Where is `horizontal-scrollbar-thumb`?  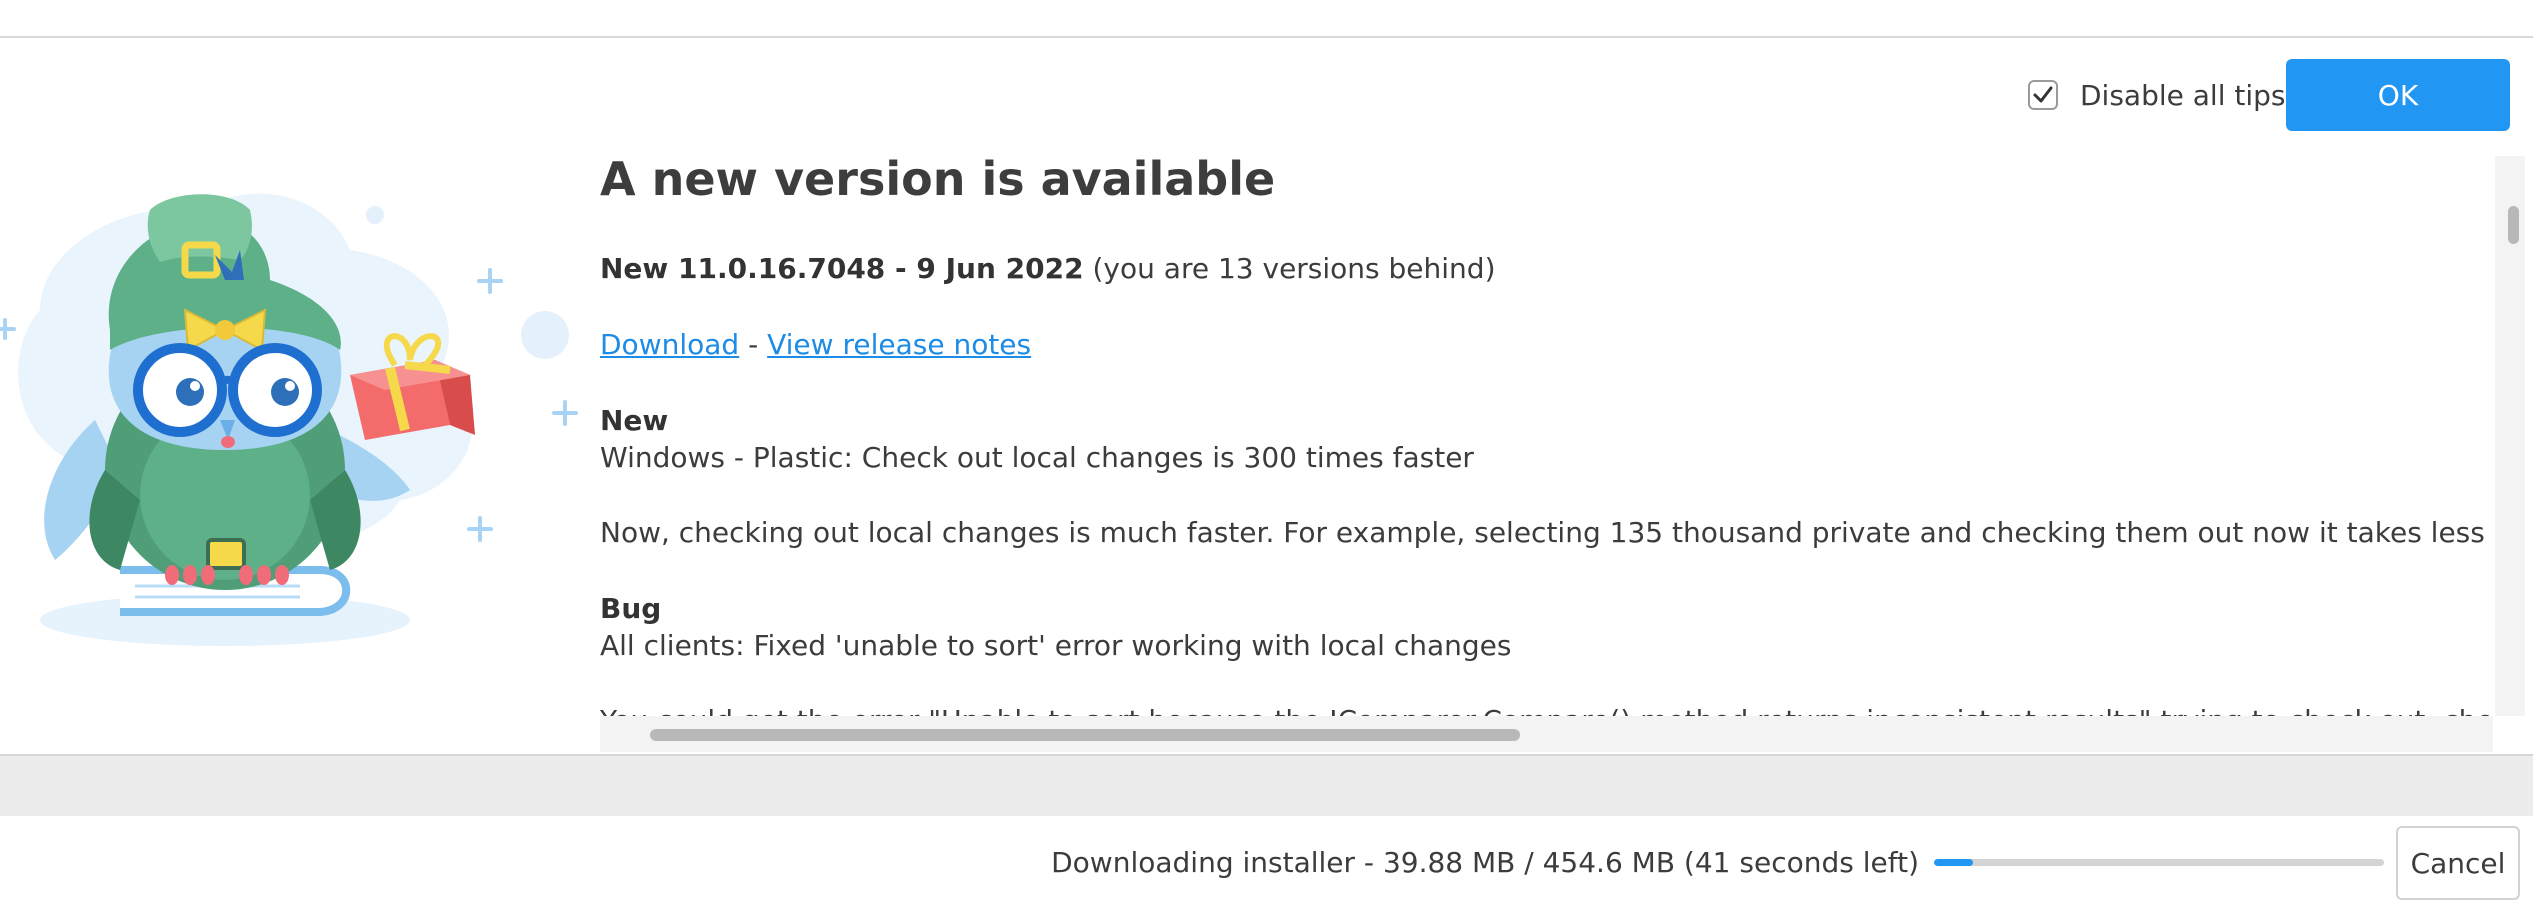 horizontal-scrollbar-thumb is located at coordinates (1085, 735).